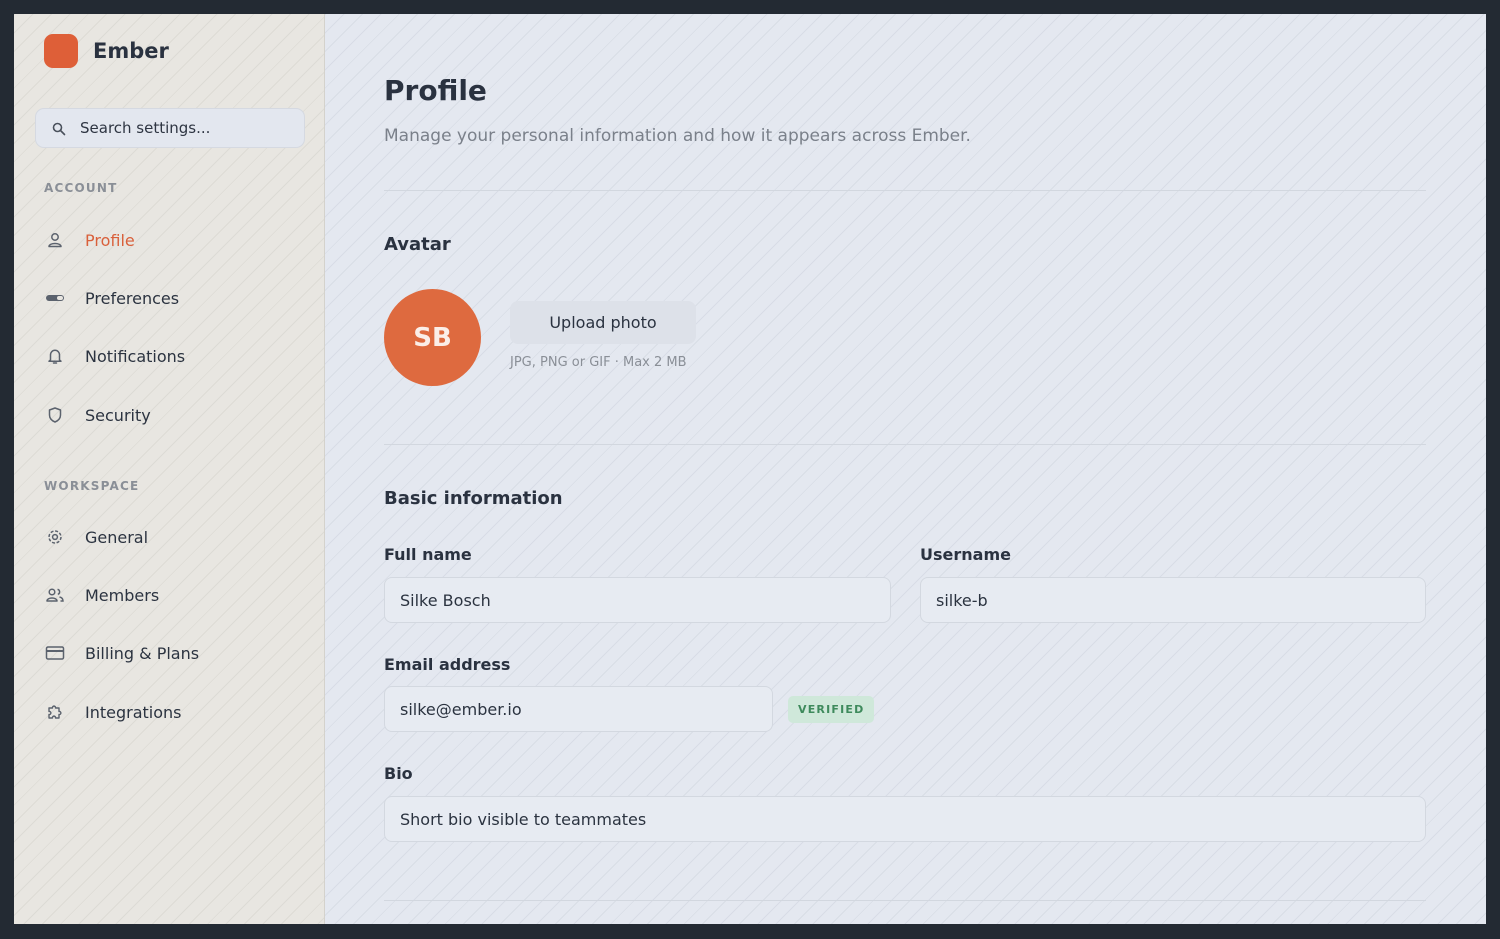 This screenshot has width=1500, height=939. Describe the element at coordinates (447, 664) in the screenshot. I see `email-label: Email address` at that location.